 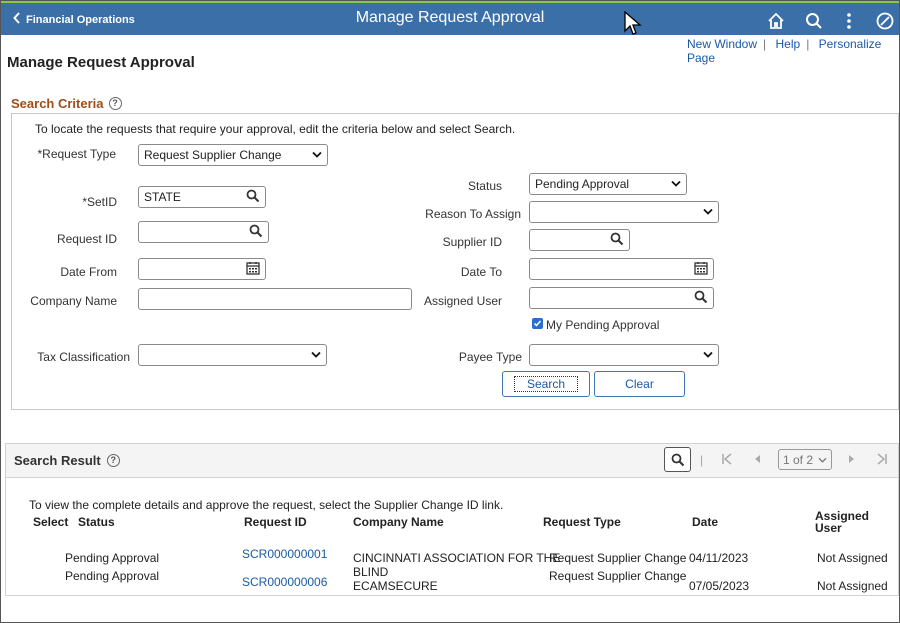 What do you see at coordinates (582, 184) in the screenshot?
I see `status-value: Pending Approval` at bounding box center [582, 184].